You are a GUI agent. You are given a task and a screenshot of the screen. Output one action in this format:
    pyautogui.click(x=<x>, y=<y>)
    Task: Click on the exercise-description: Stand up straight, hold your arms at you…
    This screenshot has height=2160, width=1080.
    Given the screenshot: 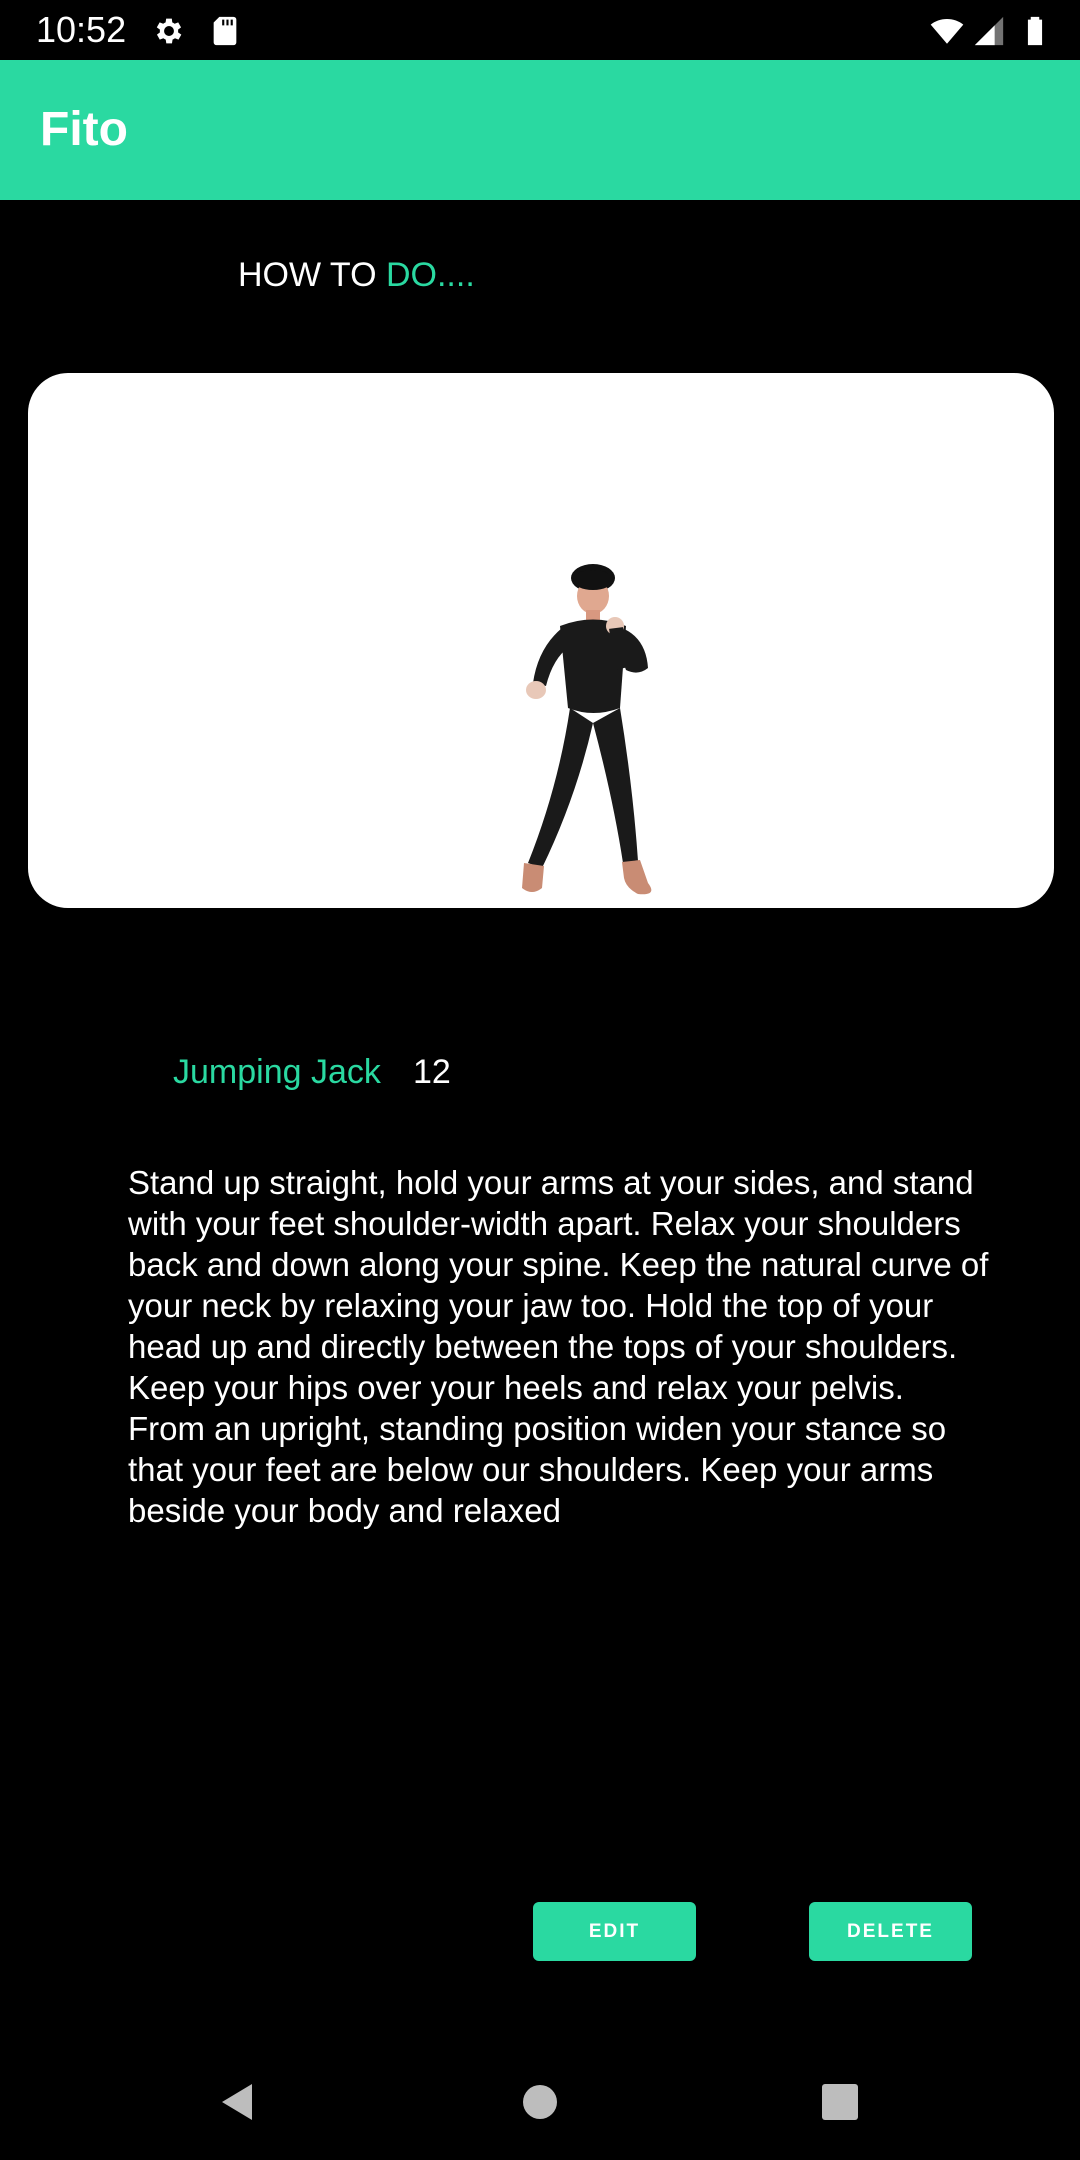 What is the action you would take?
    pyautogui.click(x=568, y=1346)
    